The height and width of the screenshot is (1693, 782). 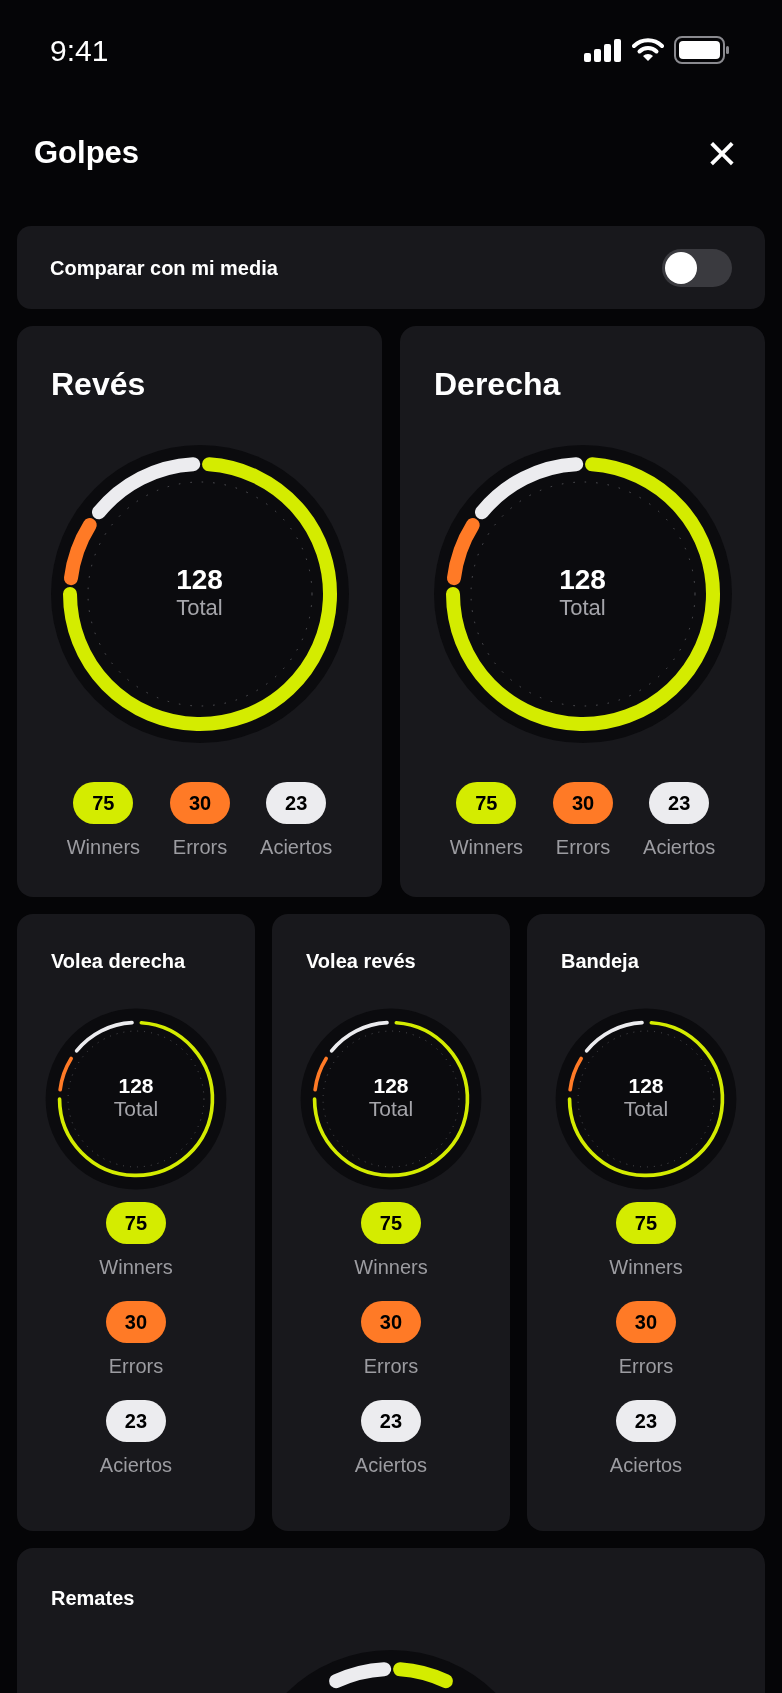 What do you see at coordinates (697, 267) in the screenshot?
I see `compare-toggle` at bounding box center [697, 267].